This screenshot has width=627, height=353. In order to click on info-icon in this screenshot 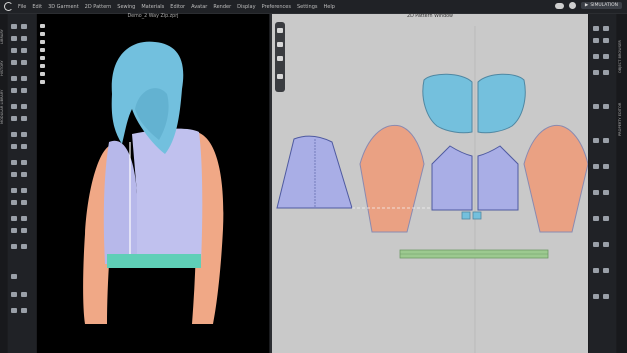, I will do `click(280, 58)`.